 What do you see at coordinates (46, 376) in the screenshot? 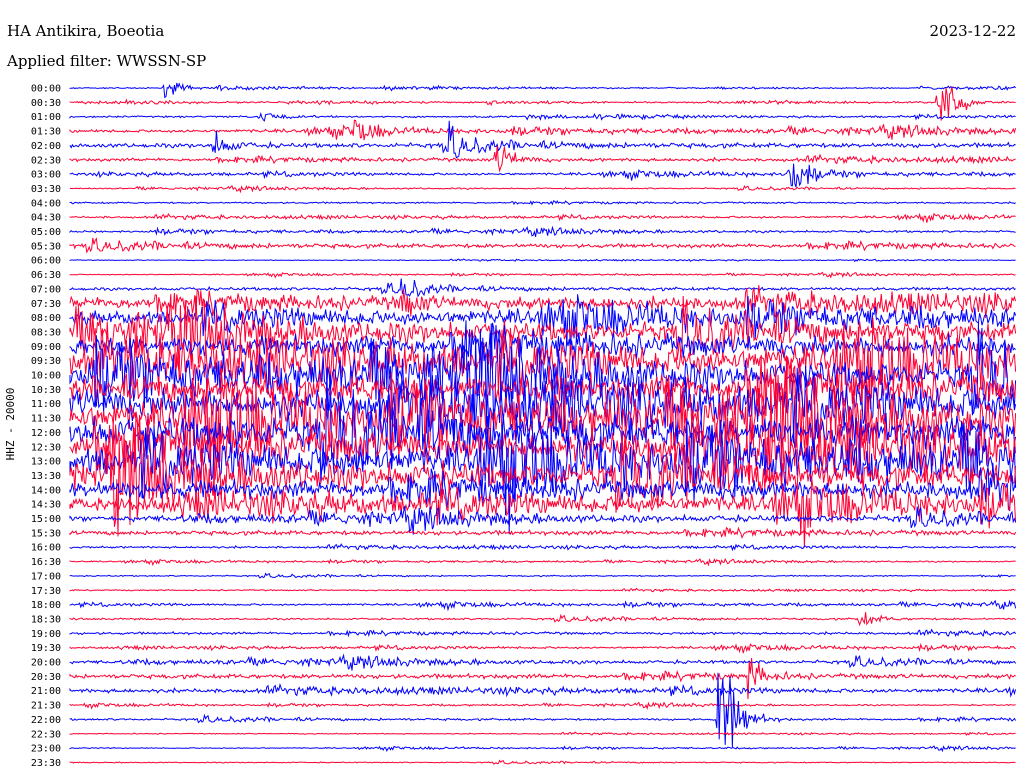
I see `time-tick-label: 10:00` at bounding box center [46, 376].